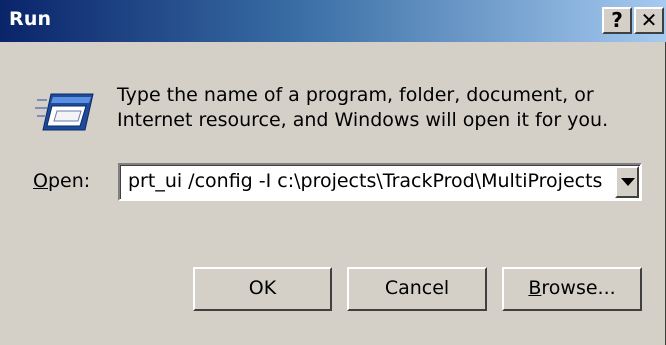 The width and height of the screenshot is (666, 345). Describe the element at coordinates (65, 113) in the screenshot. I see `run-program-icon` at that location.